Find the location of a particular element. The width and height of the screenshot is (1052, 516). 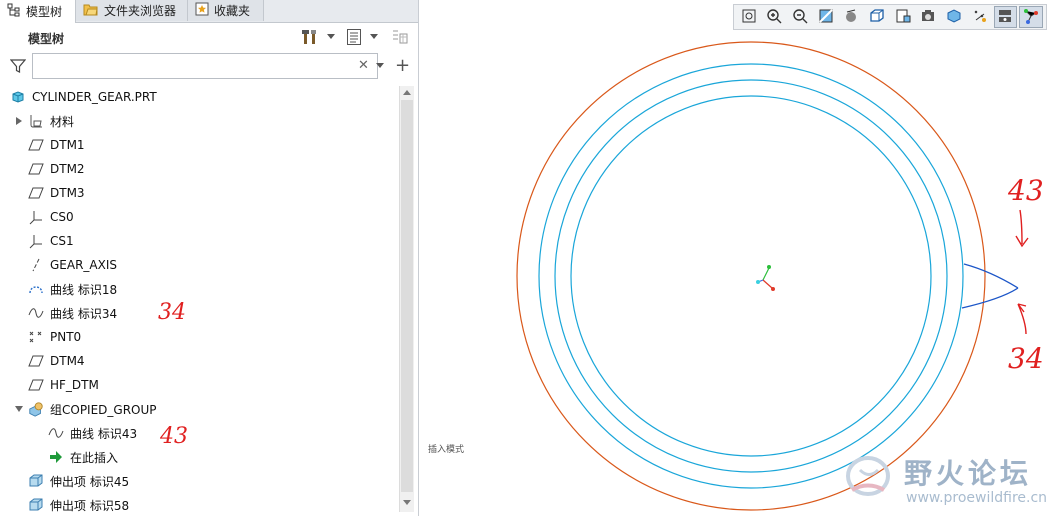

display-style-button is located at coordinates (852, 17).